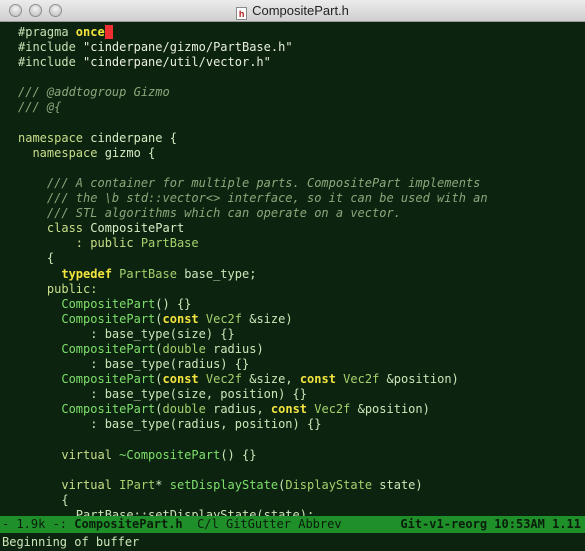 The height and width of the screenshot is (551, 585). What do you see at coordinates (300, 10) in the screenshot?
I see `window-title-text: CompositePart.h` at bounding box center [300, 10].